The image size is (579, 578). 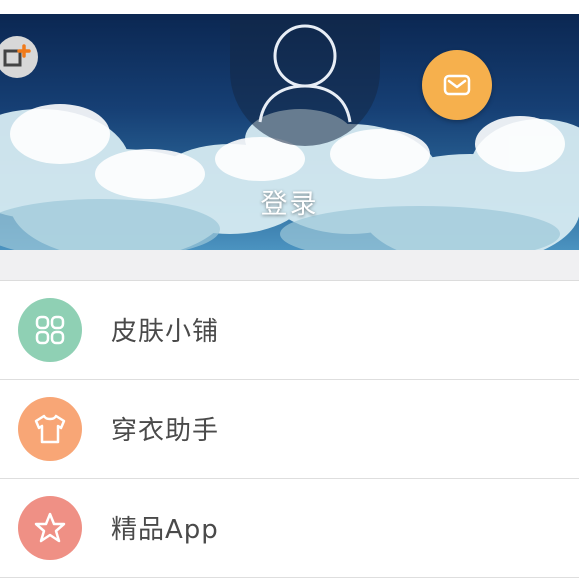 What do you see at coordinates (305, 73) in the screenshot?
I see `user-icon` at bounding box center [305, 73].